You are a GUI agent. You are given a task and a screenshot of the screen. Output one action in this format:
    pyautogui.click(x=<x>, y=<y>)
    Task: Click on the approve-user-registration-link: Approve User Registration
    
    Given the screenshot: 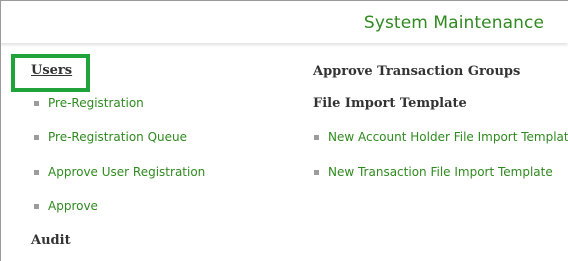 What is the action you would take?
    pyautogui.click(x=119, y=172)
    